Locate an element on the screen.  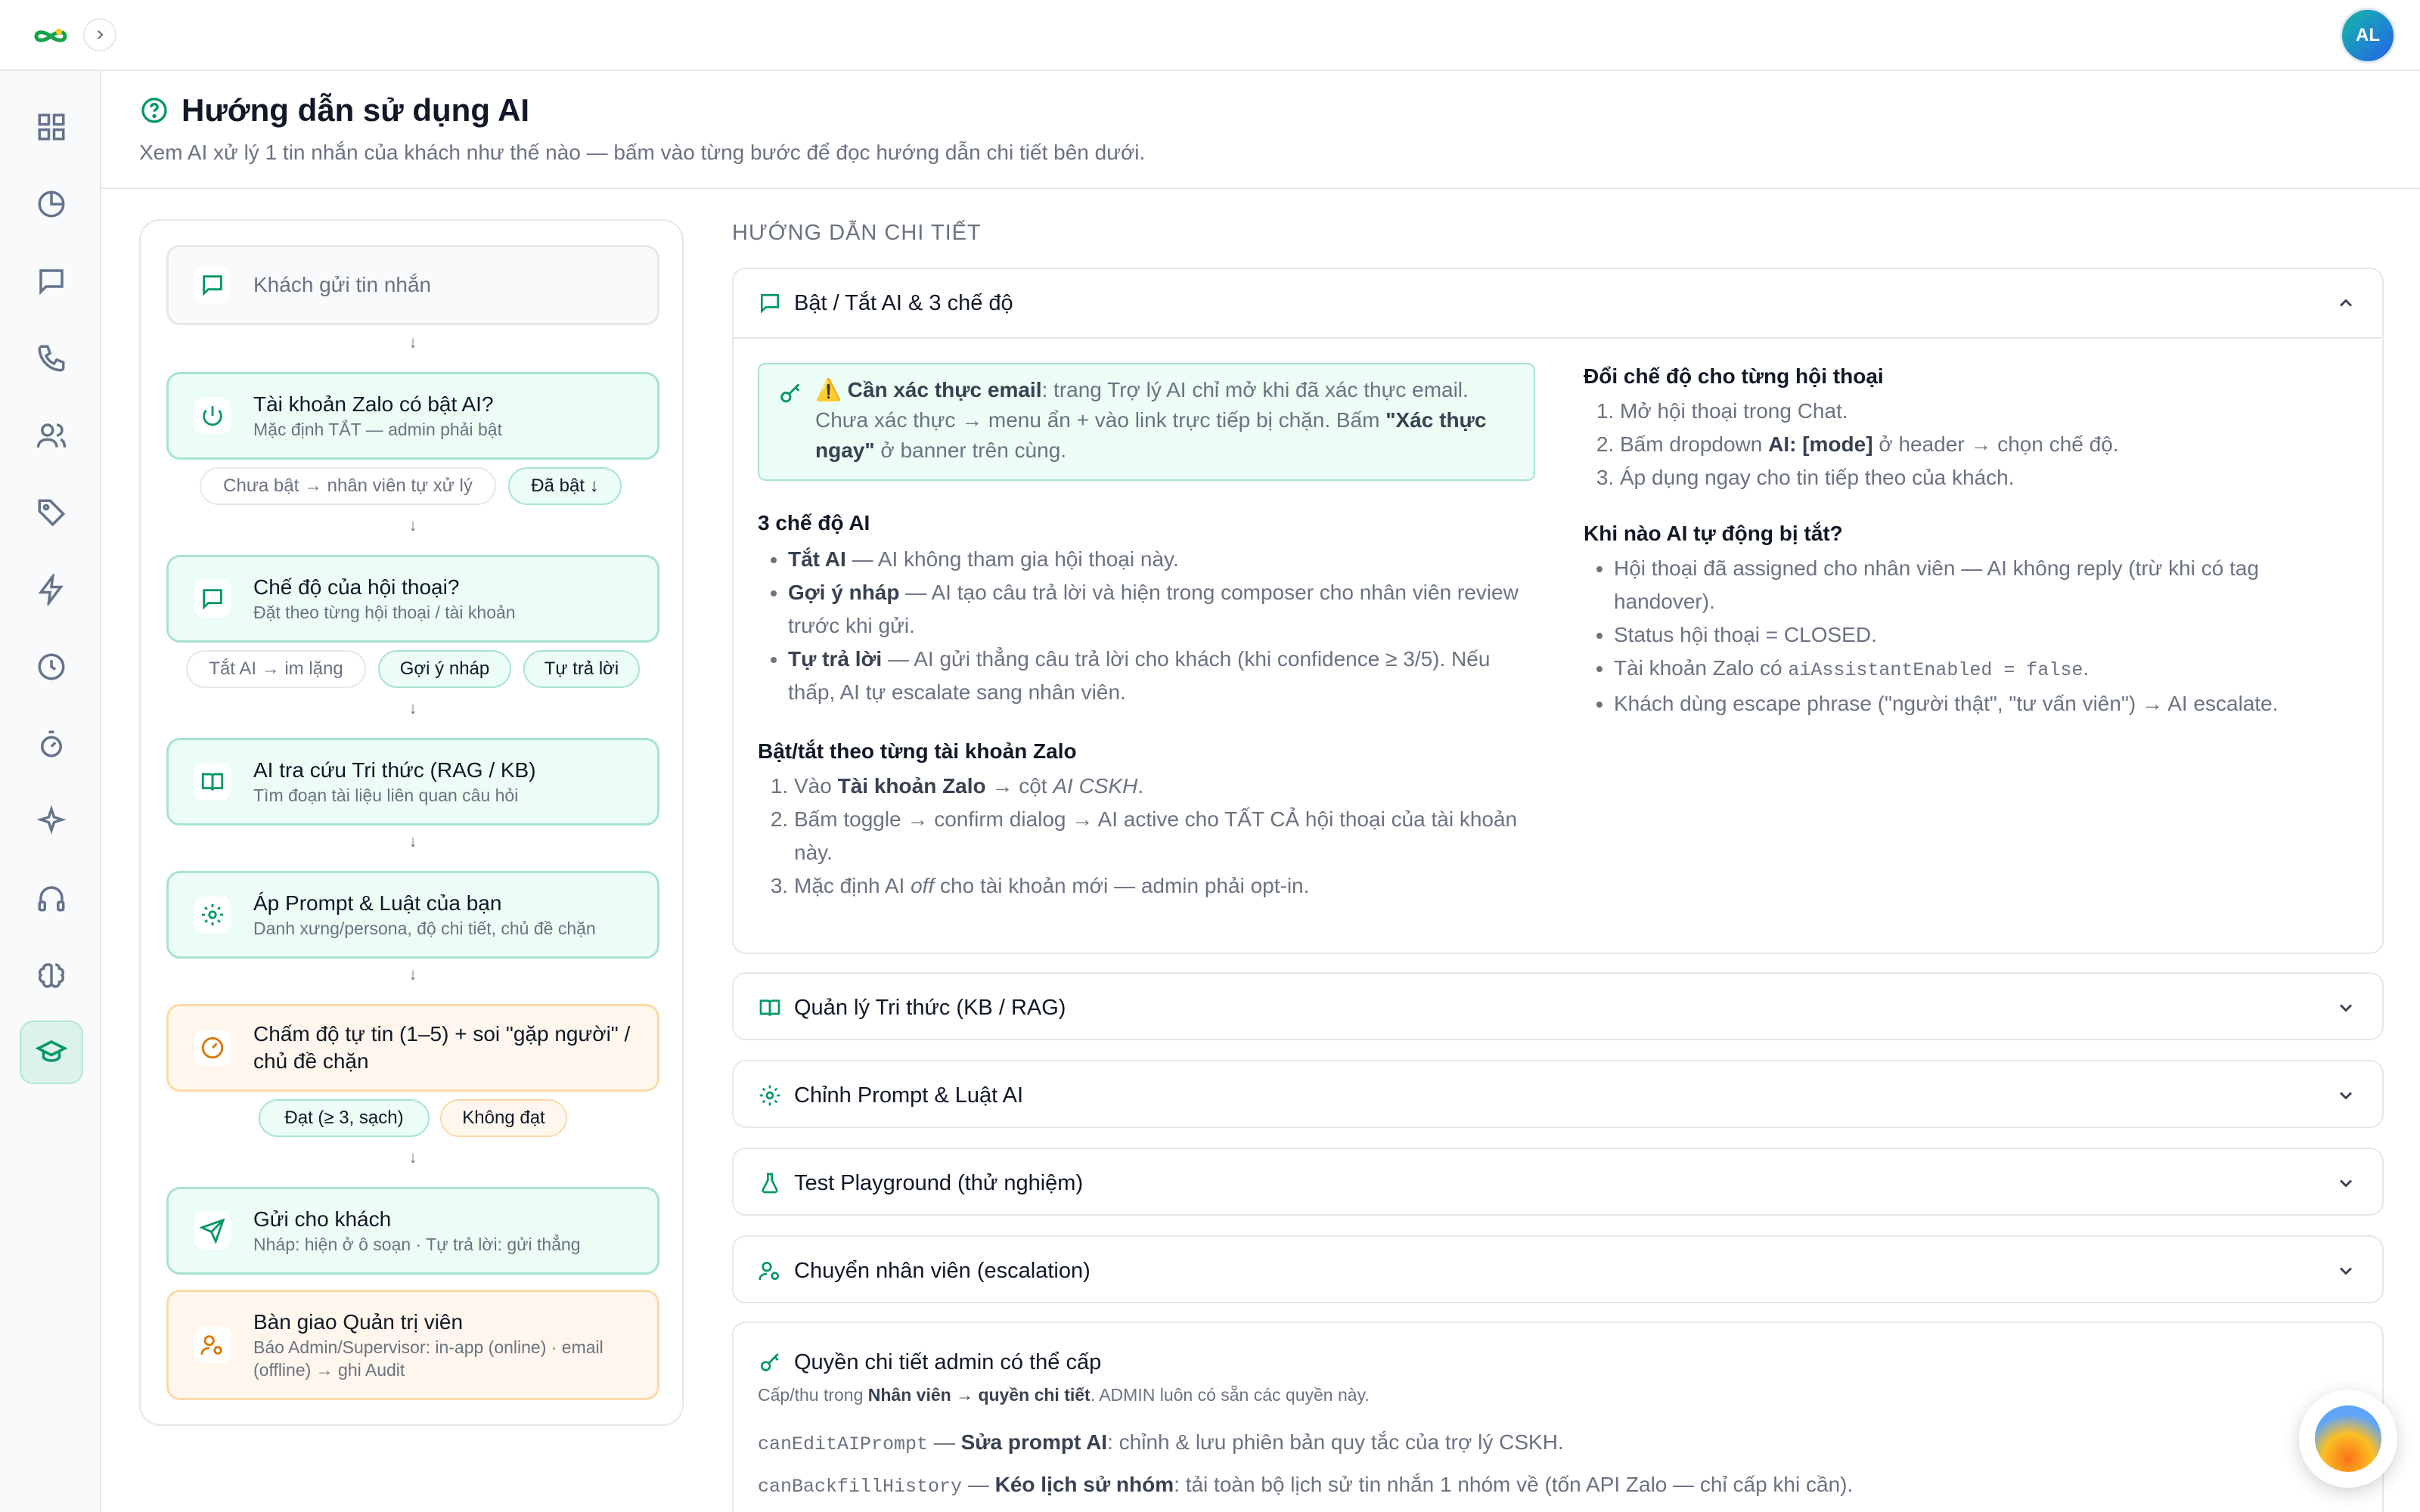
code: canEditAIPrompt is located at coordinates (843, 1444).